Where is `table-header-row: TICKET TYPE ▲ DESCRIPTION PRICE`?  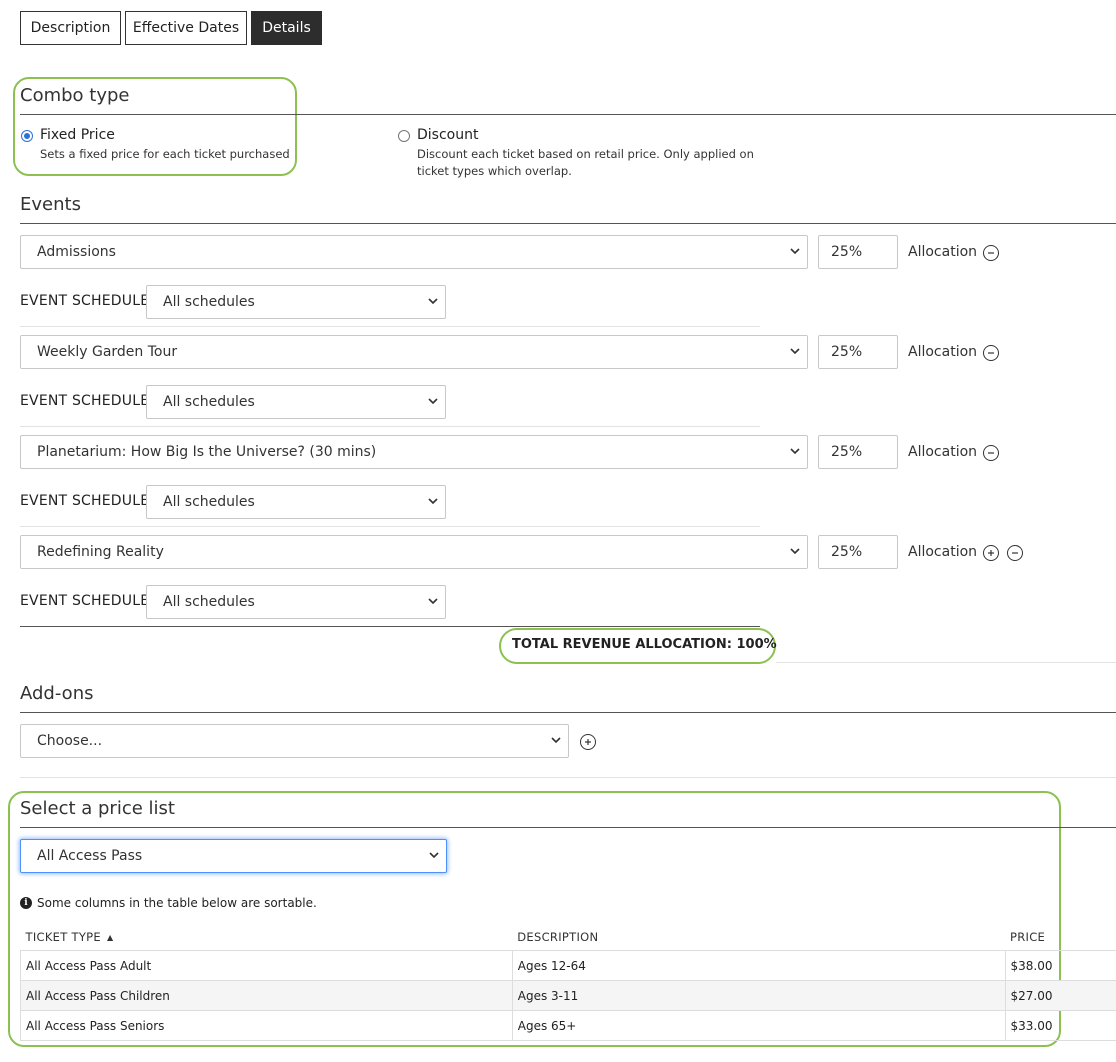 table-header-row: TICKET TYPE ▲ DESCRIPTION PRICE is located at coordinates (568, 937).